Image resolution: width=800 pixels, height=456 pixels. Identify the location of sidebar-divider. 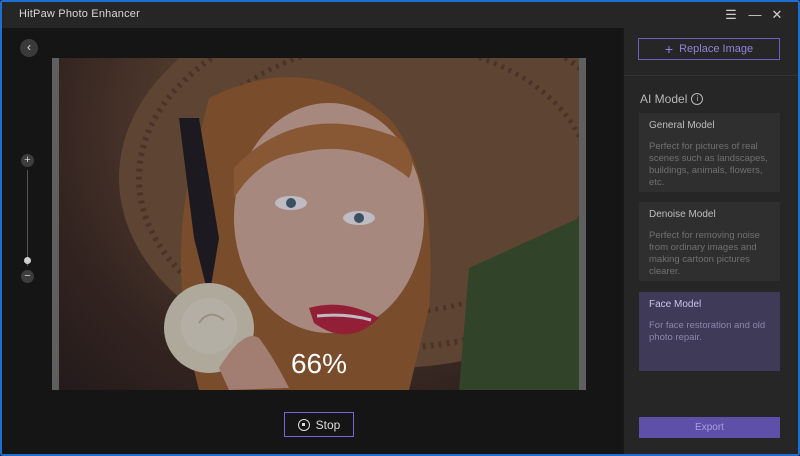
(711, 75).